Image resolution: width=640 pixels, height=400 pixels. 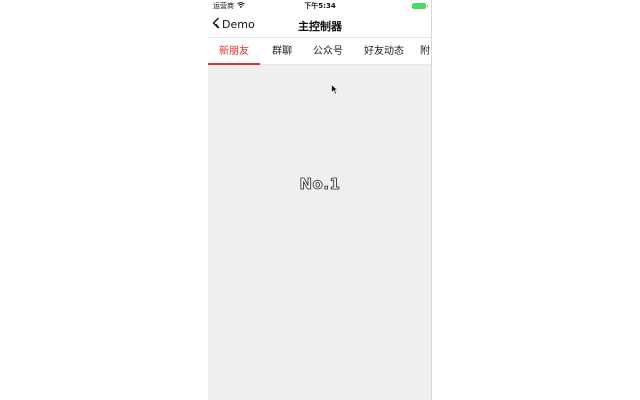 What do you see at coordinates (425, 51) in the screenshot?
I see `tab-nearby: 附` at bounding box center [425, 51].